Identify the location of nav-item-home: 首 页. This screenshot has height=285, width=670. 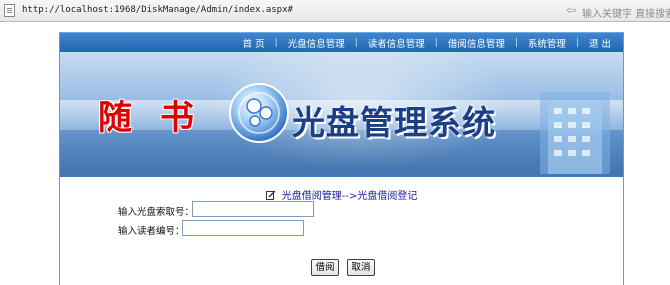
(254, 43).